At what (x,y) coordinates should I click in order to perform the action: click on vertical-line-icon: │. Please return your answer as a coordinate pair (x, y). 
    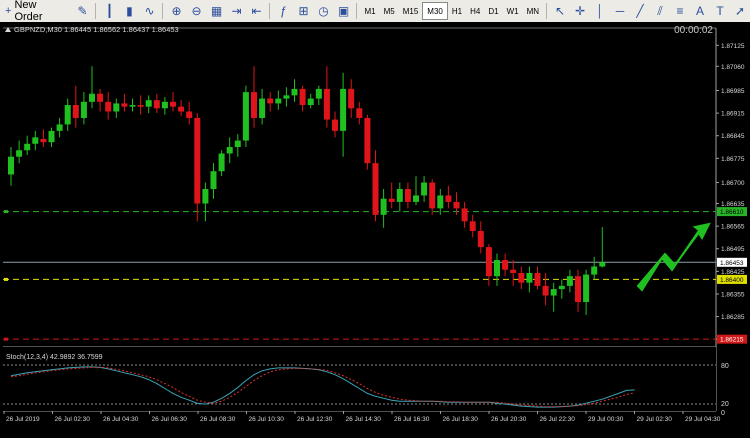
    Looking at the image, I should click on (600, 11).